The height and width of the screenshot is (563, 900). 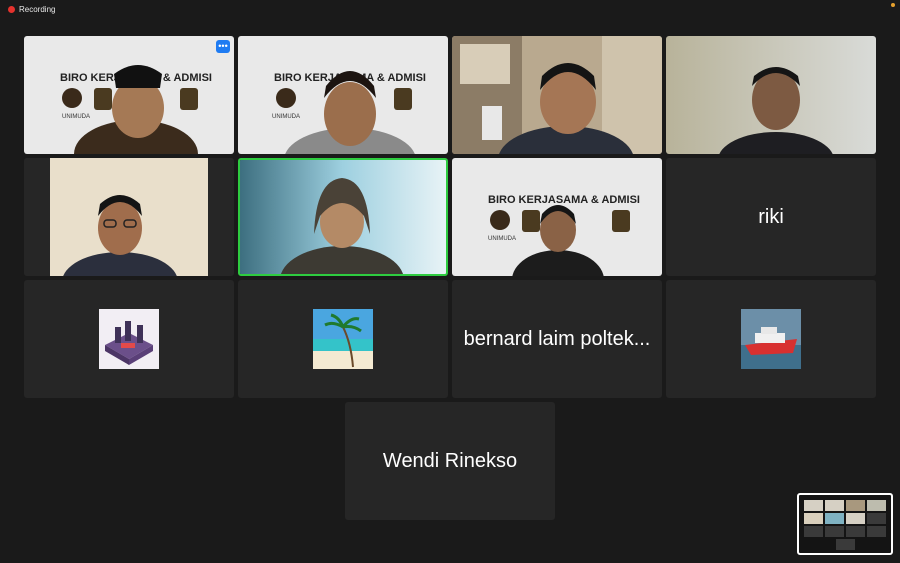 I want to click on name-tile-wendi: Wendi Rinekso, so click(x=450, y=461).